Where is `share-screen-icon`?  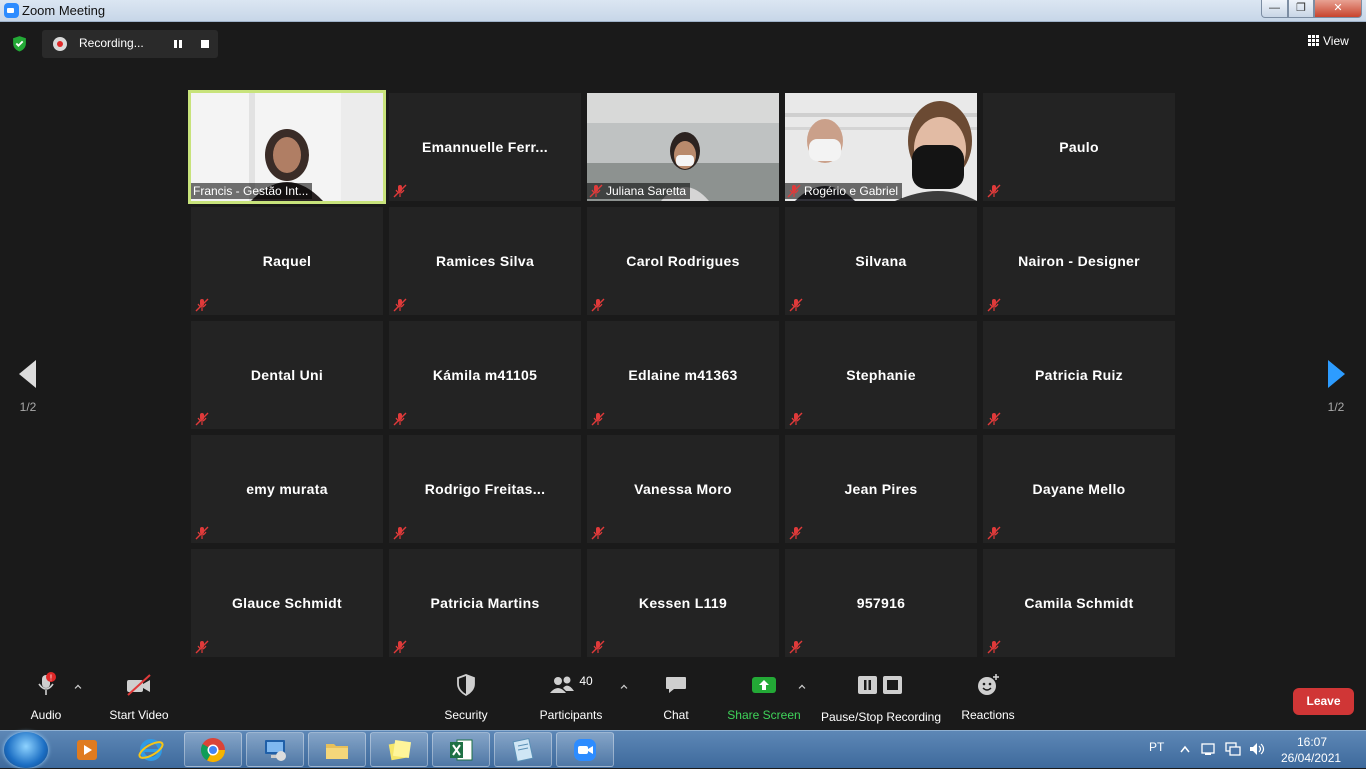
share-screen-icon is located at coordinates (764, 685).